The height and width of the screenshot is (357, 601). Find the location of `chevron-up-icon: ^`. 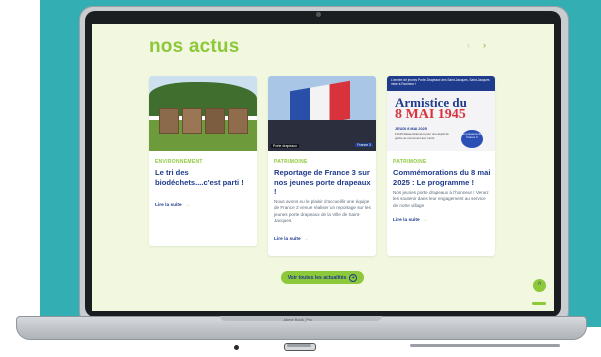

chevron-up-icon: ^ is located at coordinates (539, 285).